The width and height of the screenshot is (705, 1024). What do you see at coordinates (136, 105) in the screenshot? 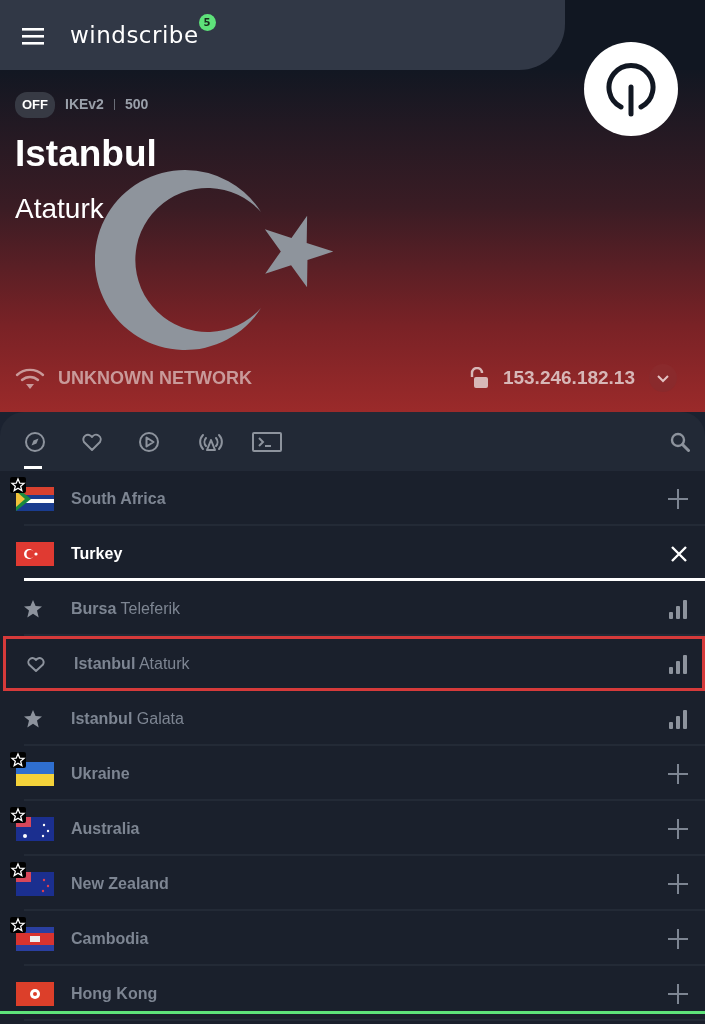
I see `port-label: 500` at bounding box center [136, 105].